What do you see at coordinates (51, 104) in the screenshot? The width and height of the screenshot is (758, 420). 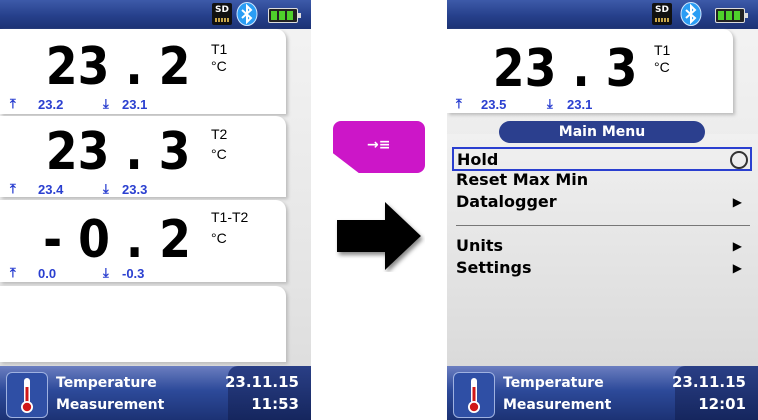 I see `max-value: 23.2` at bounding box center [51, 104].